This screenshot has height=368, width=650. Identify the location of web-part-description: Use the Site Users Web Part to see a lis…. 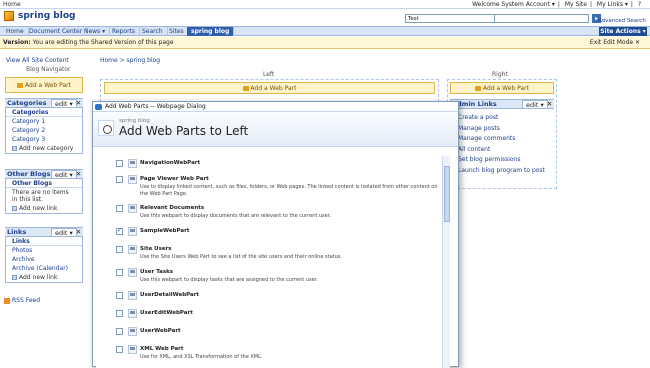
(241, 257).